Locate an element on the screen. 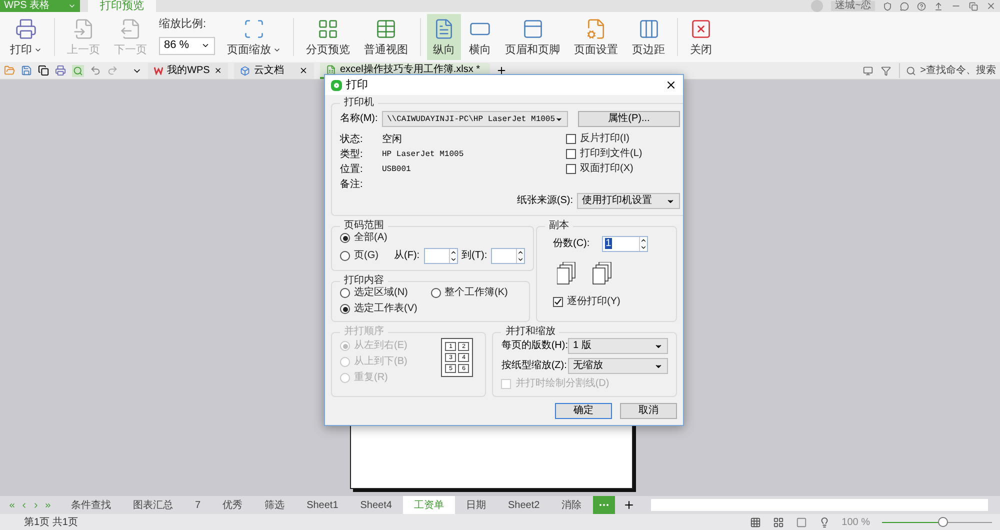  checkbox-label: 并打时绘制分割线(D) is located at coordinates (562, 384).